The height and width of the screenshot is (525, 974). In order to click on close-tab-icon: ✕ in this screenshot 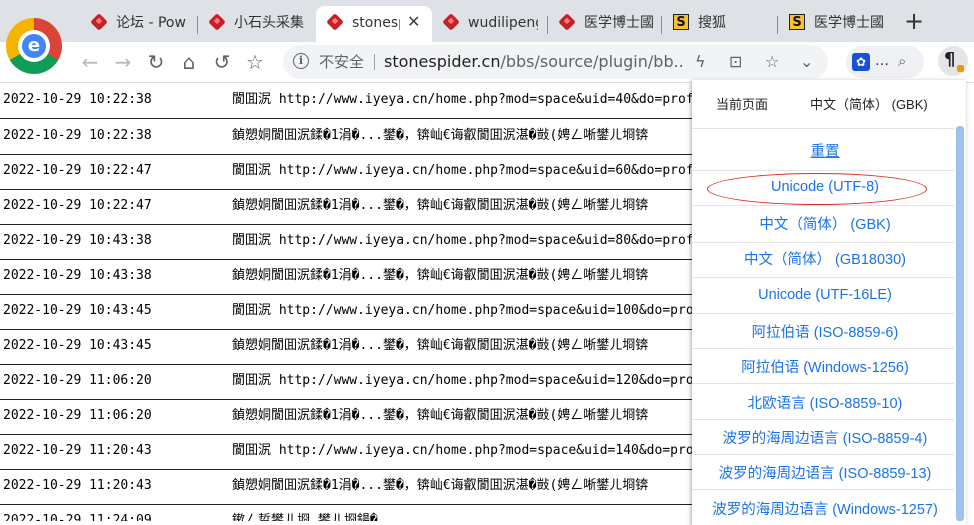, I will do `click(413, 22)`.